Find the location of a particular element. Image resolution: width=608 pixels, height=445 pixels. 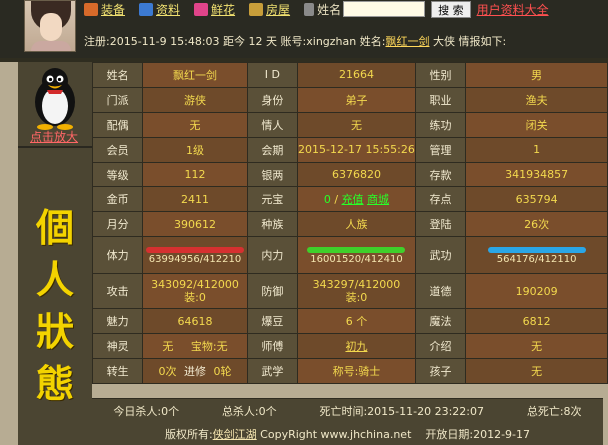

label-ingot: 元宝 is located at coordinates (272, 199).